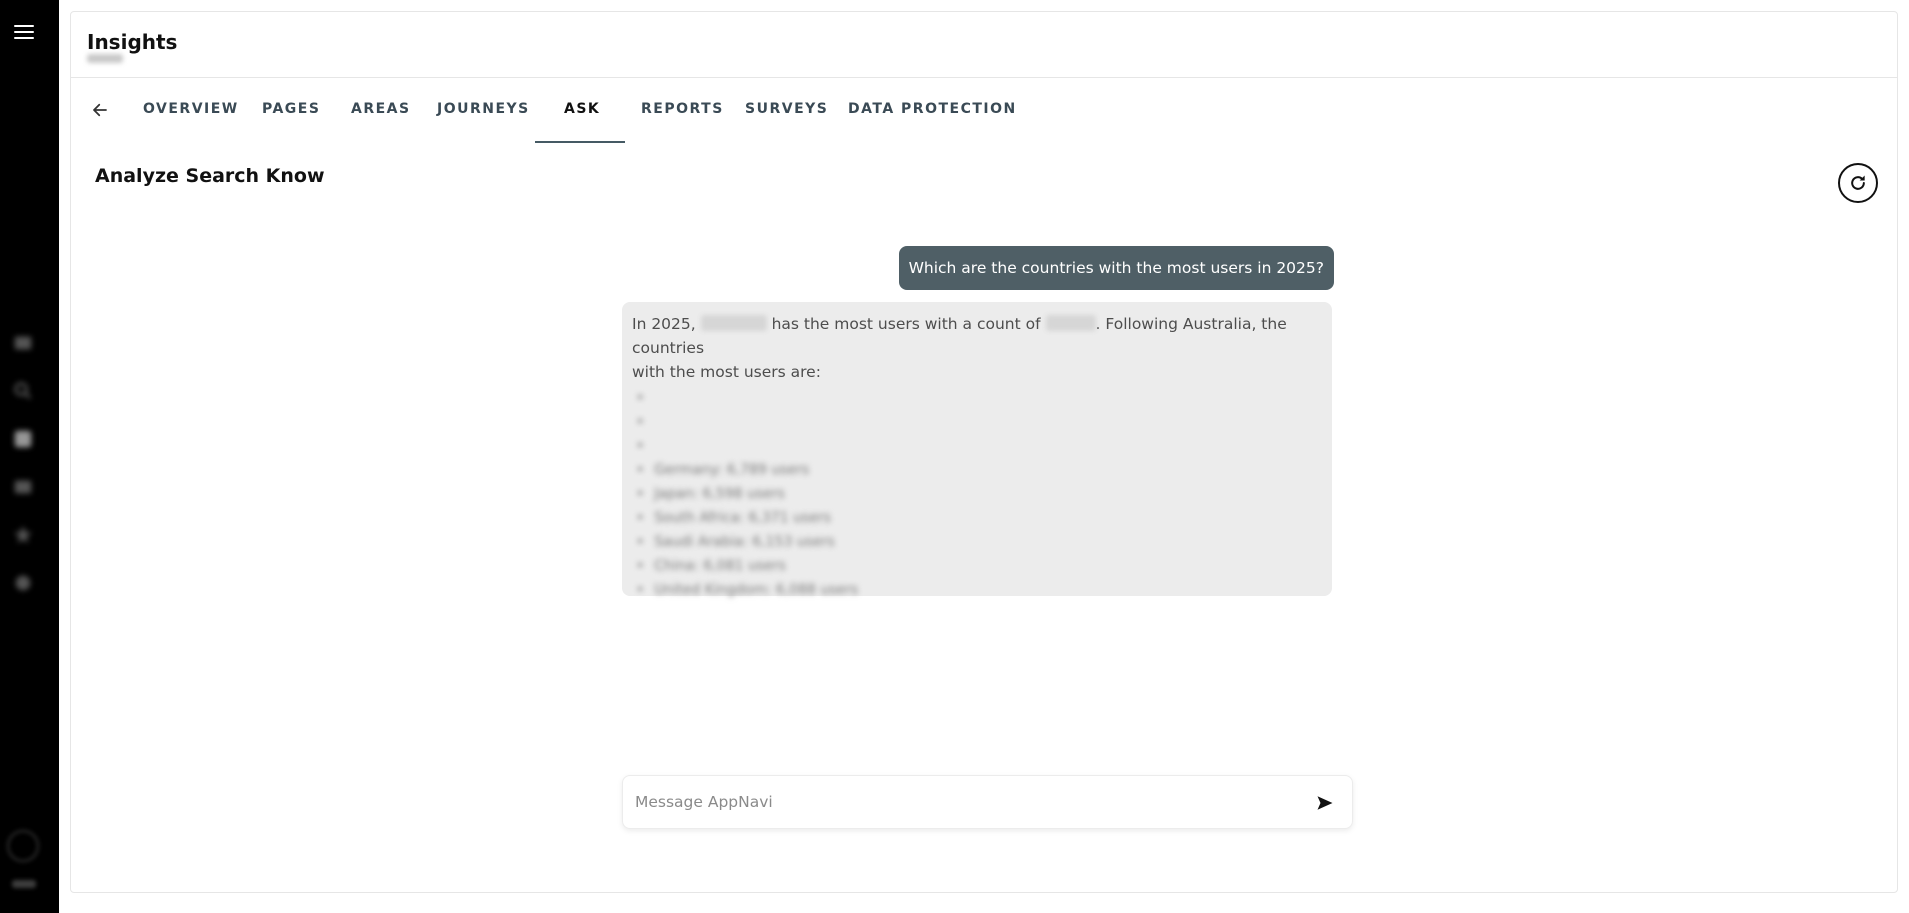  What do you see at coordinates (24, 884) in the screenshot?
I see `version-label` at bounding box center [24, 884].